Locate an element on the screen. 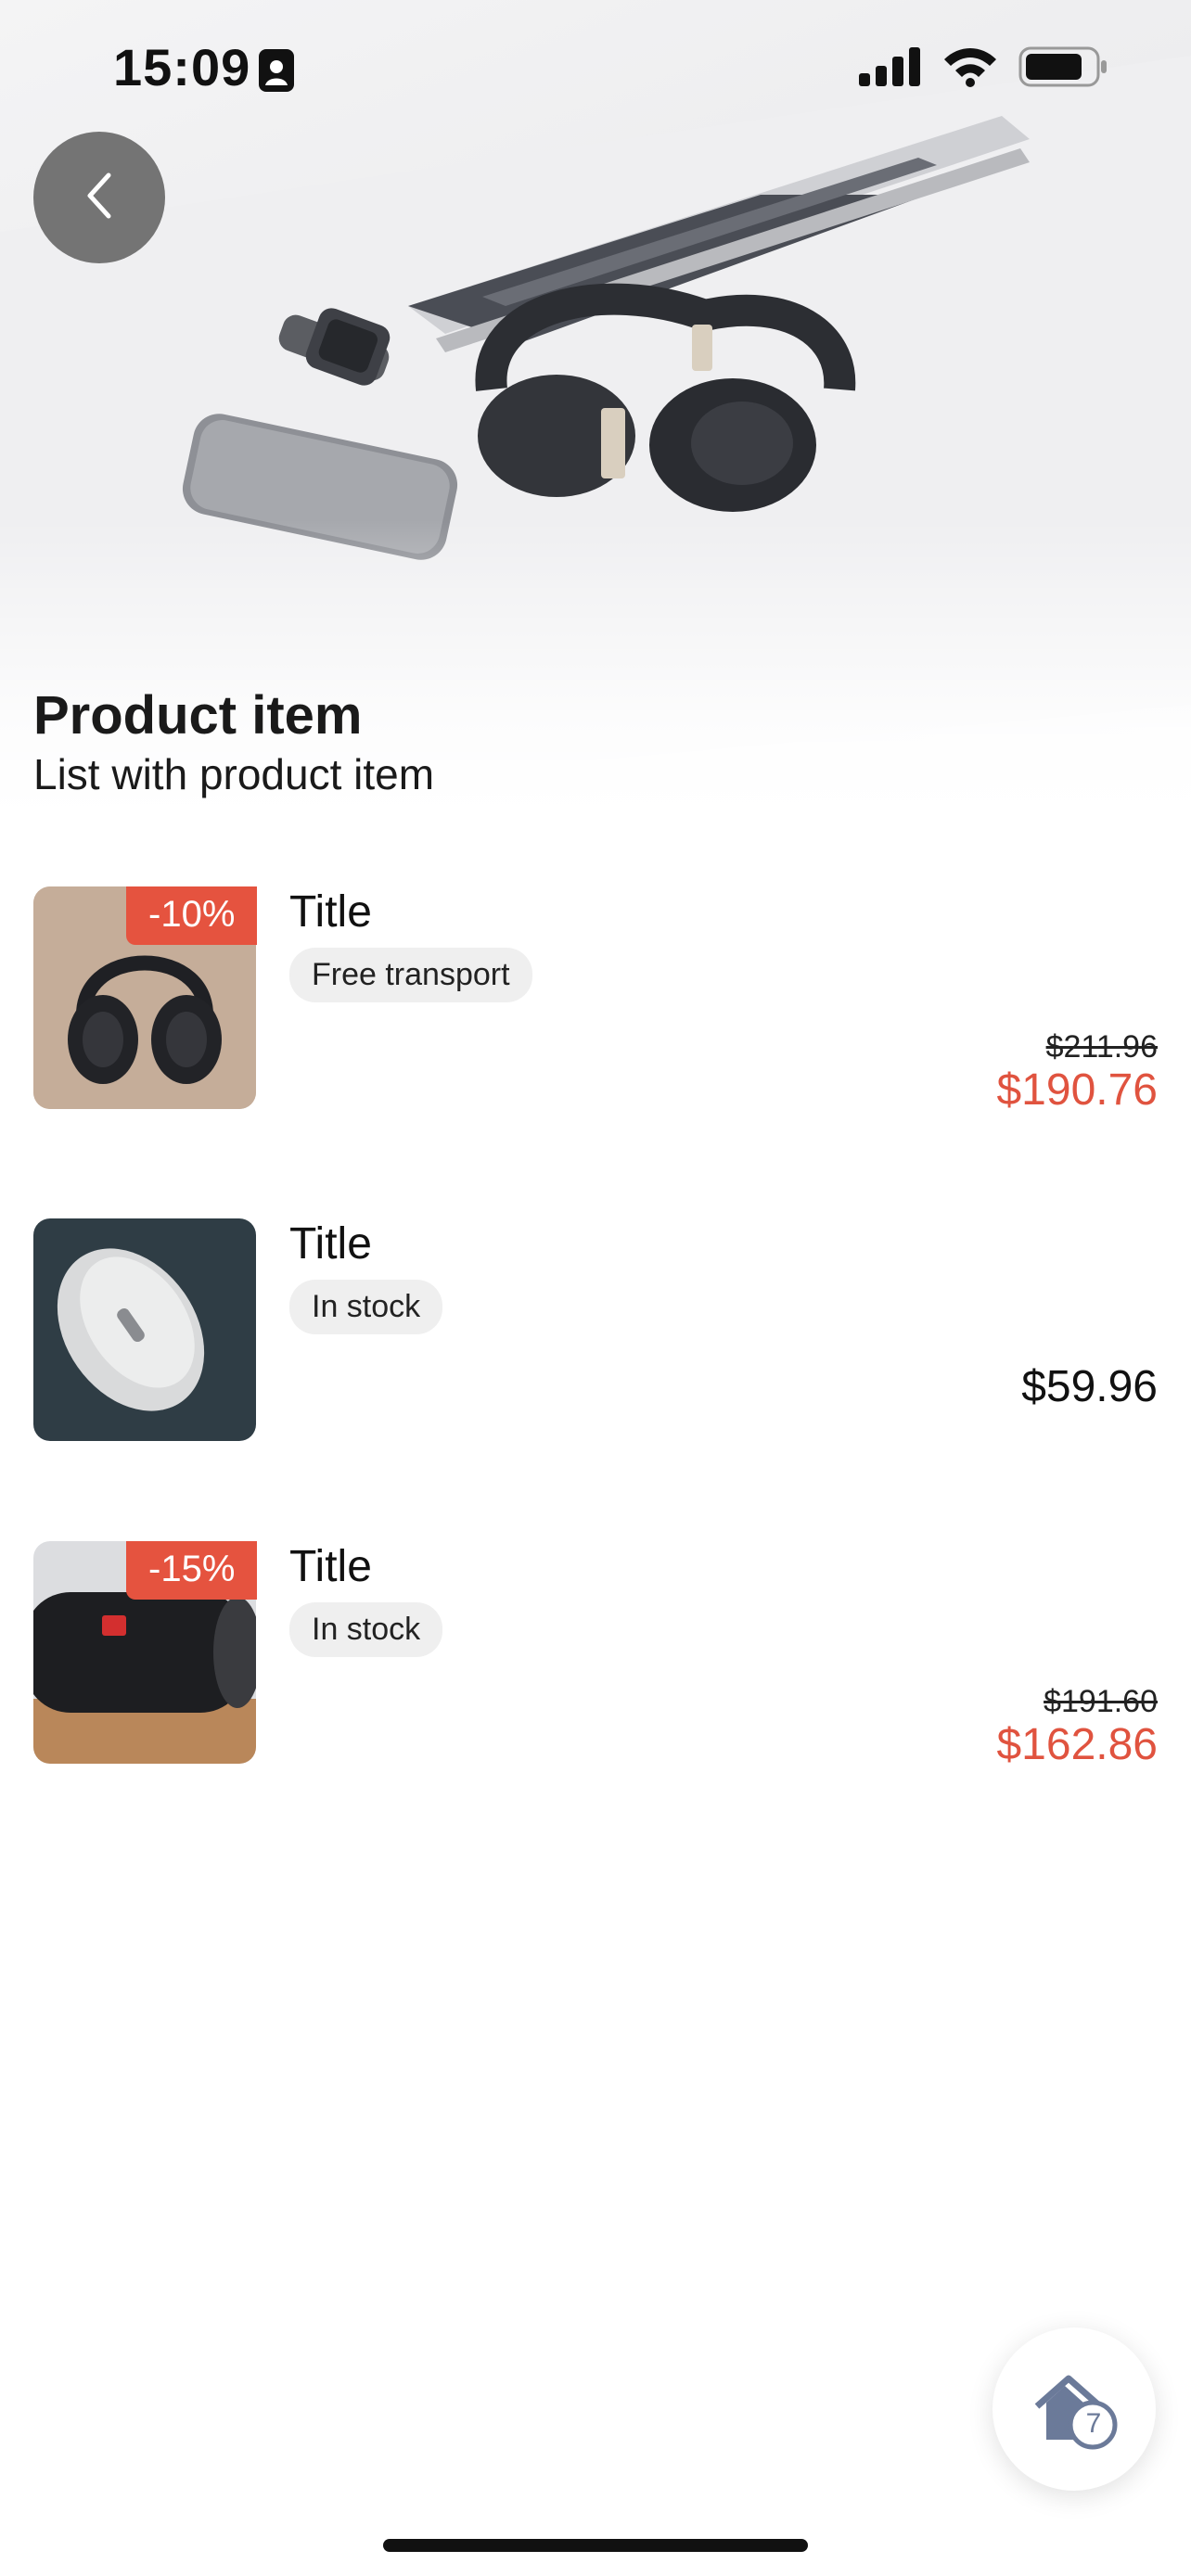 Image resolution: width=1191 pixels, height=2576 pixels. home-fab-button: 7 is located at coordinates (1074, 2409).